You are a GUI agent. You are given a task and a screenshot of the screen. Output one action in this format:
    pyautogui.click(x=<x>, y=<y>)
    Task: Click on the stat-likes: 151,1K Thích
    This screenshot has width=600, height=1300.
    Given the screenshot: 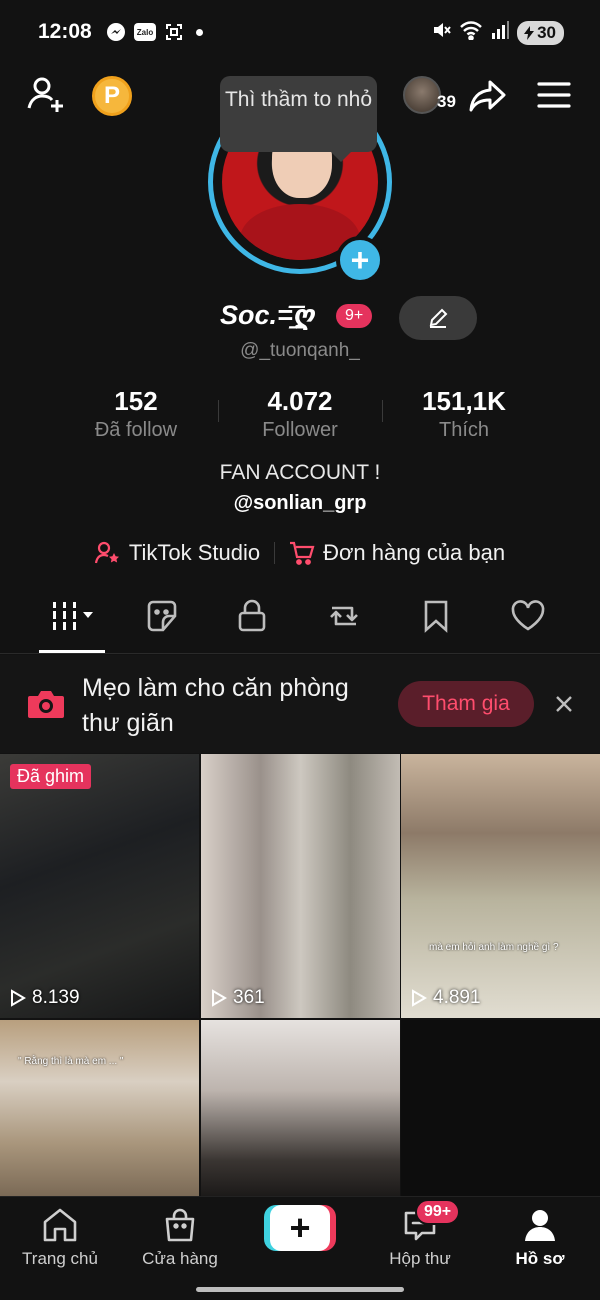 What is the action you would take?
    pyautogui.click(x=464, y=414)
    